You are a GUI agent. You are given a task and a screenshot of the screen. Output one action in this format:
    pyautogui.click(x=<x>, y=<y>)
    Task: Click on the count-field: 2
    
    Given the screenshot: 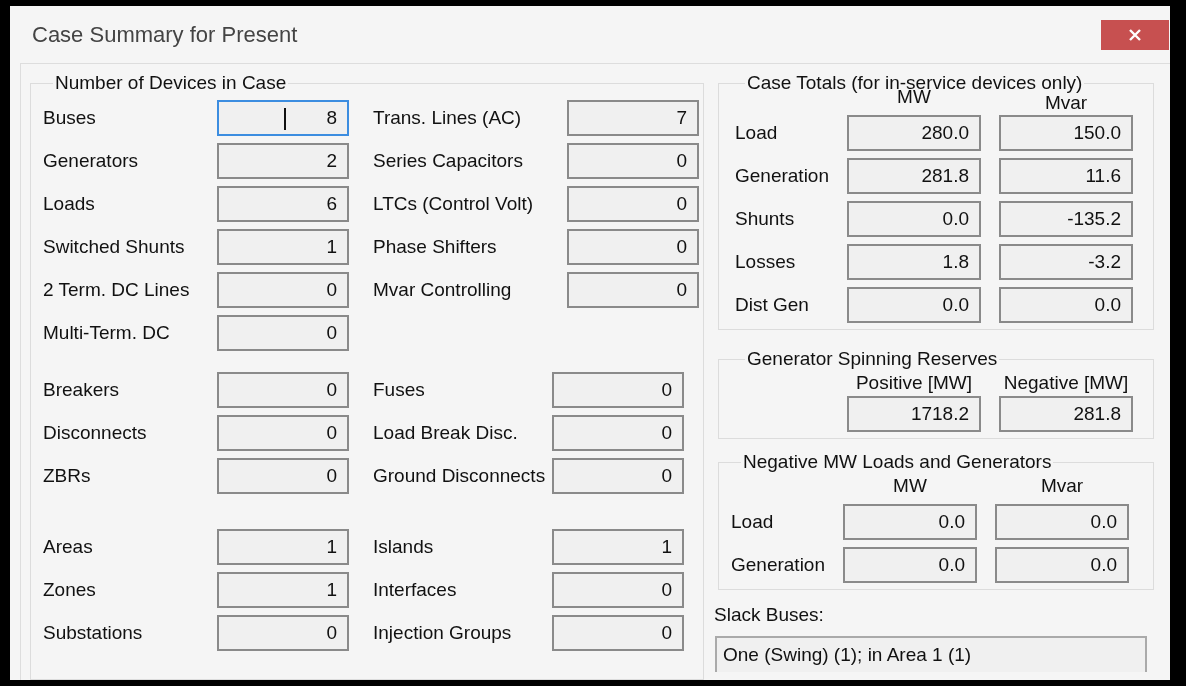 What is the action you would take?
    pyautogui.click(x=283, y=161)
    